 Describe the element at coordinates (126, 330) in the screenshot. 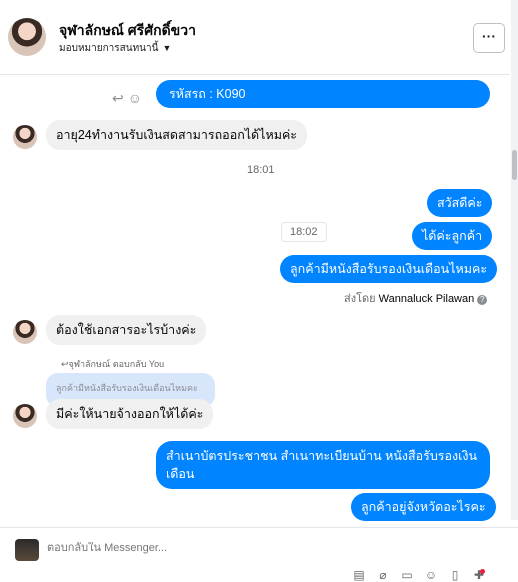

I see `message-incoming: ต้องใช้เอกสารอะไรบ้างค่ะ` at that location.